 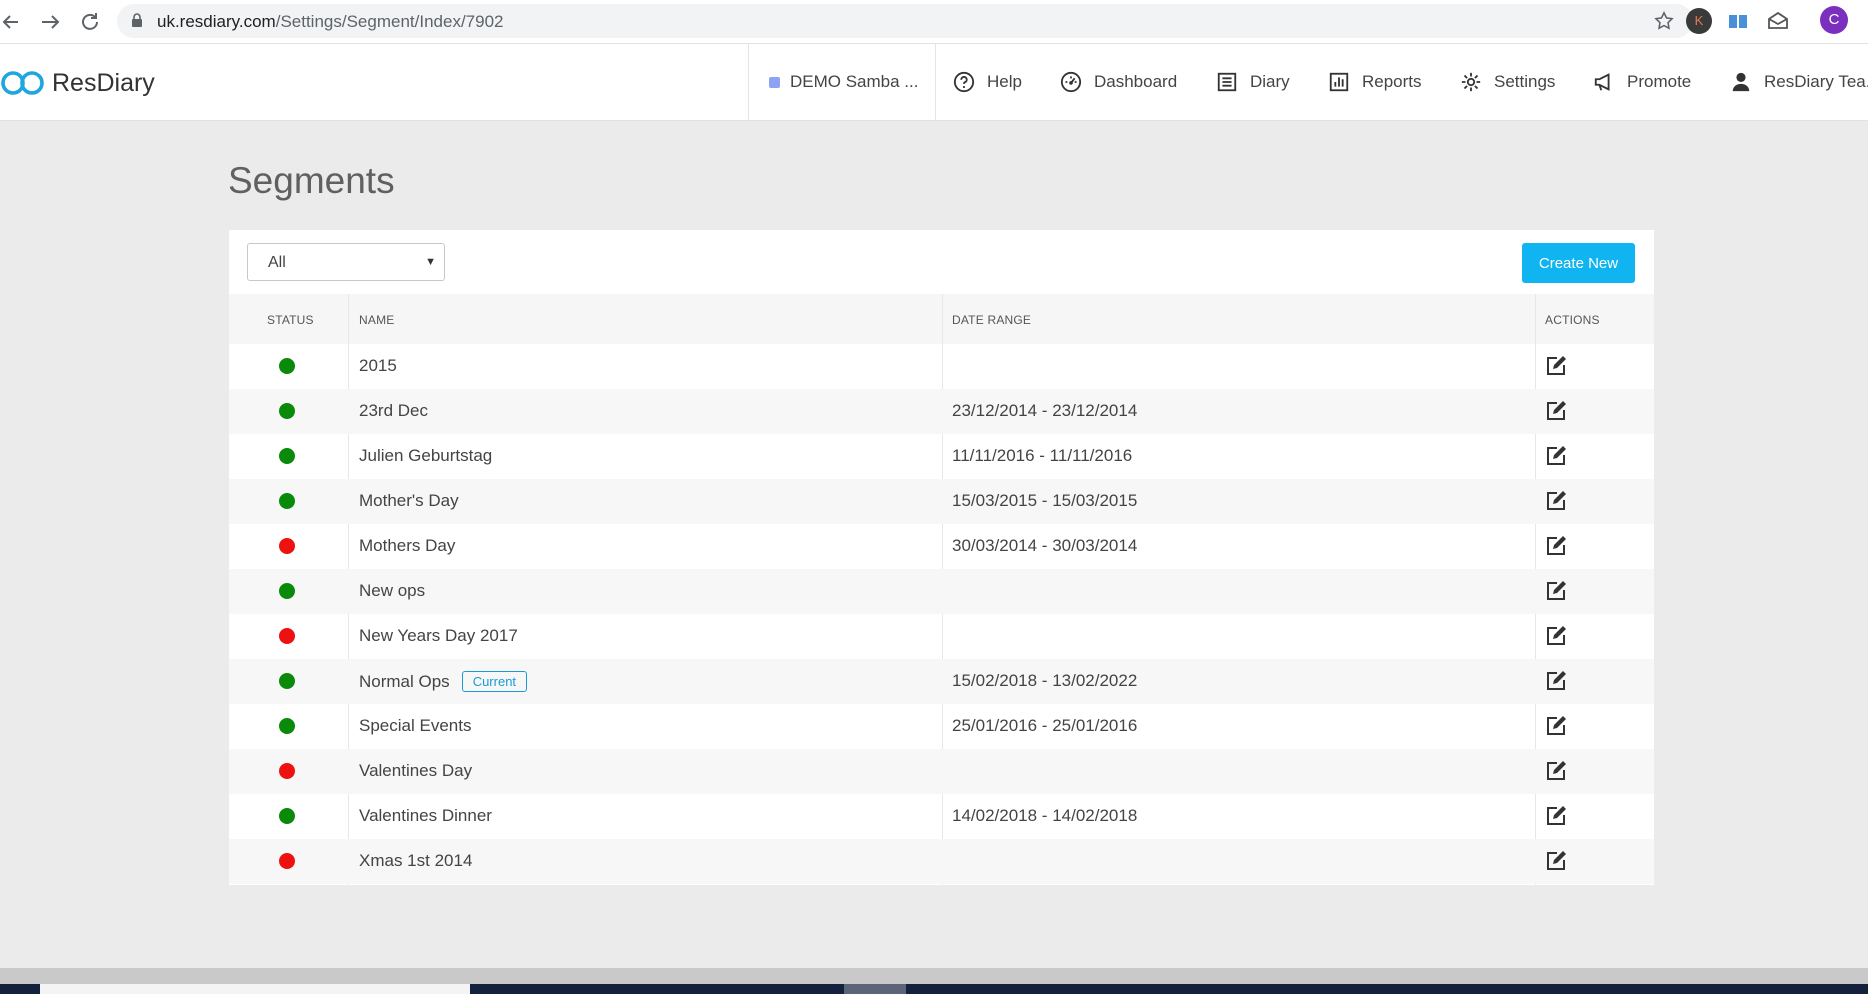 I want to click on nav-diary-label: Diary, so click(x=1270, y=81).